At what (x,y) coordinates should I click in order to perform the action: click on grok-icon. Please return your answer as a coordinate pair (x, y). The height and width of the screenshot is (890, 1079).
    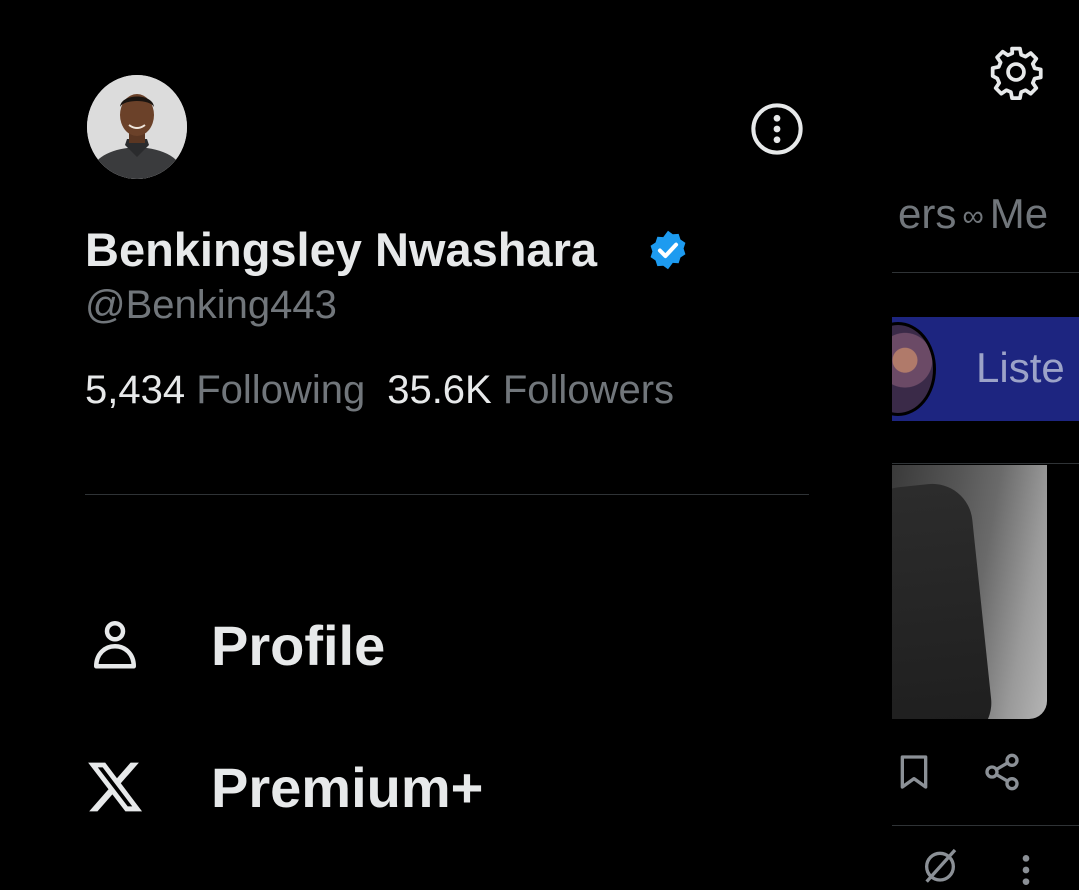
    Looking at the image, I should click on (940, 865).